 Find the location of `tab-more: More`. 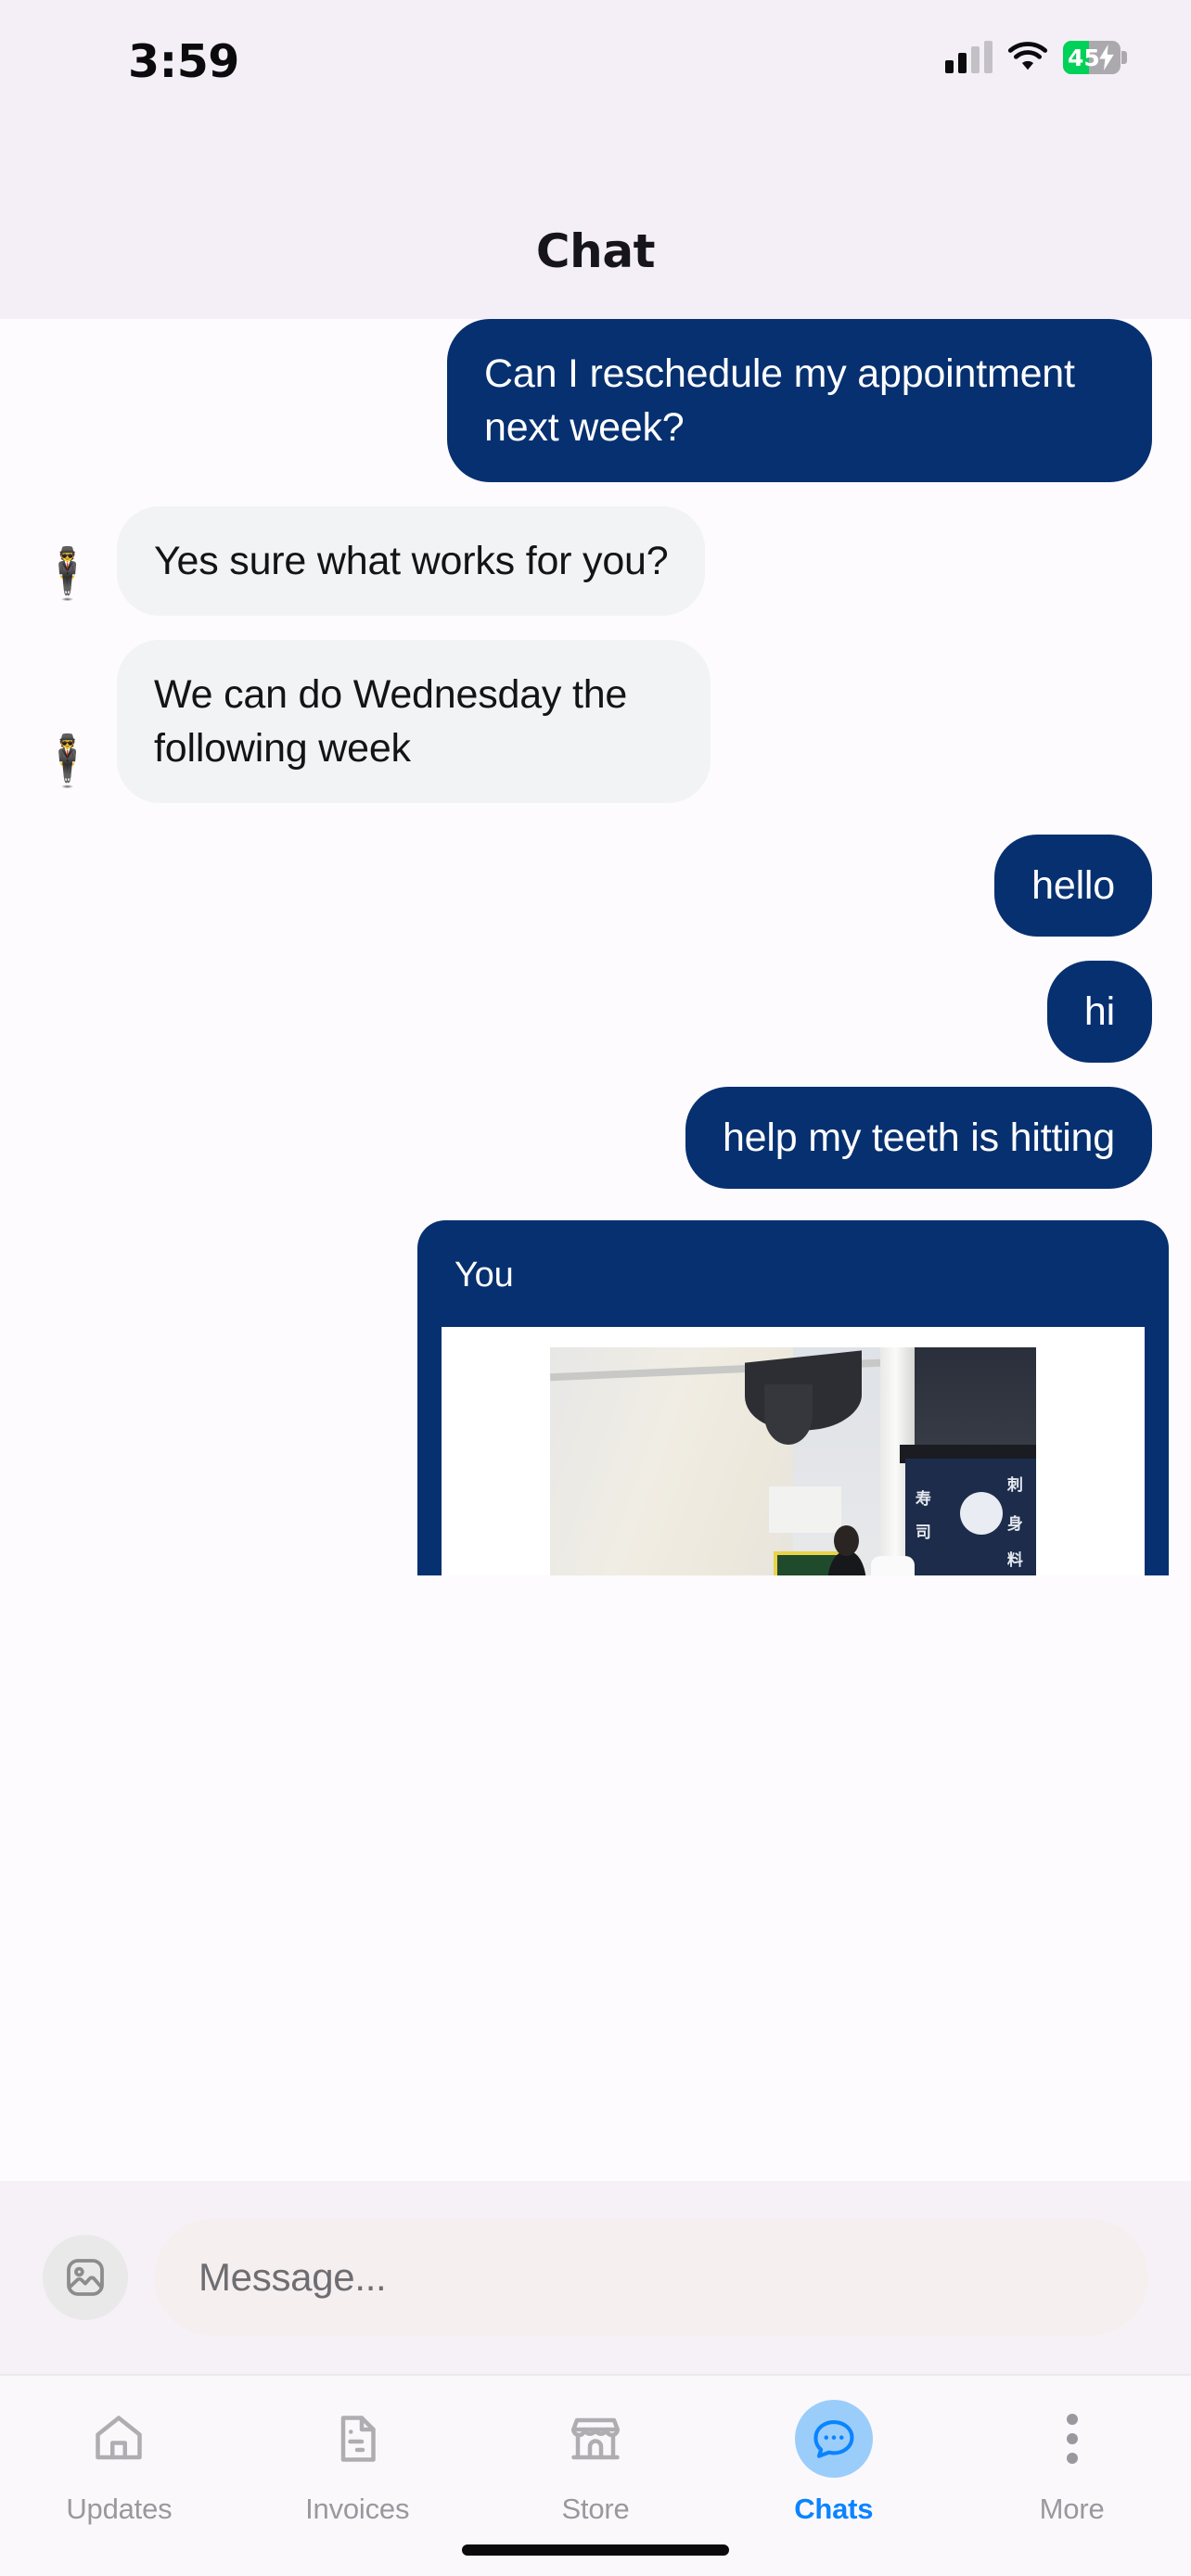

tab-more: More is located at coordinates (1072, 2463).